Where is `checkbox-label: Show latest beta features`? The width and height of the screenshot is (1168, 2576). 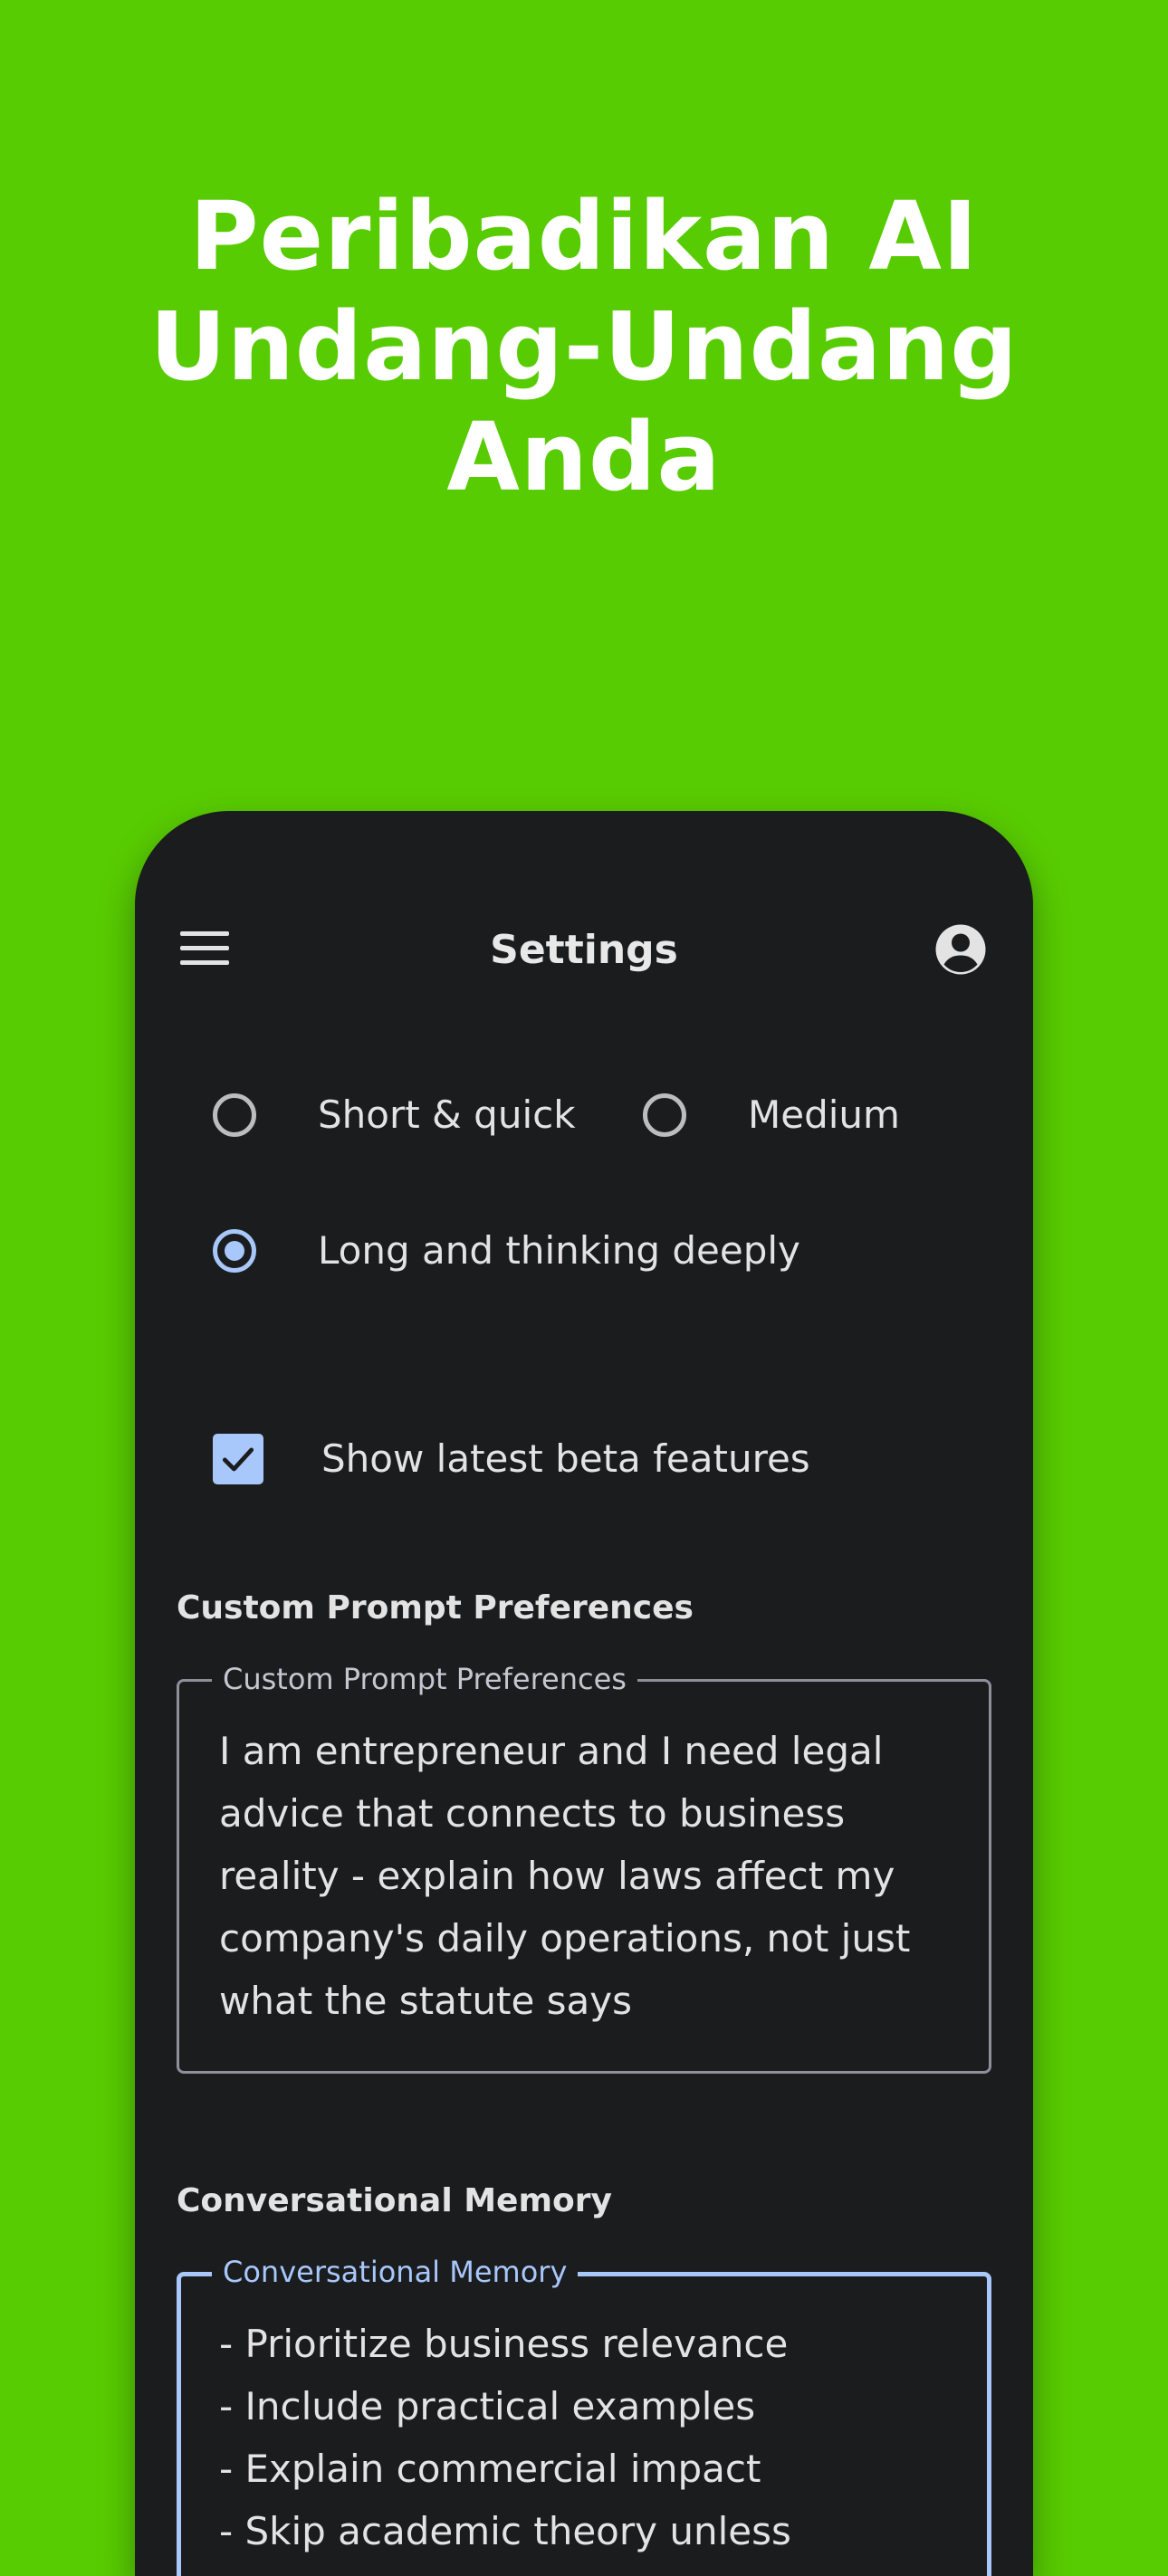 checkbox-label: Show latest beta features is located at coordinates (565, 1458).